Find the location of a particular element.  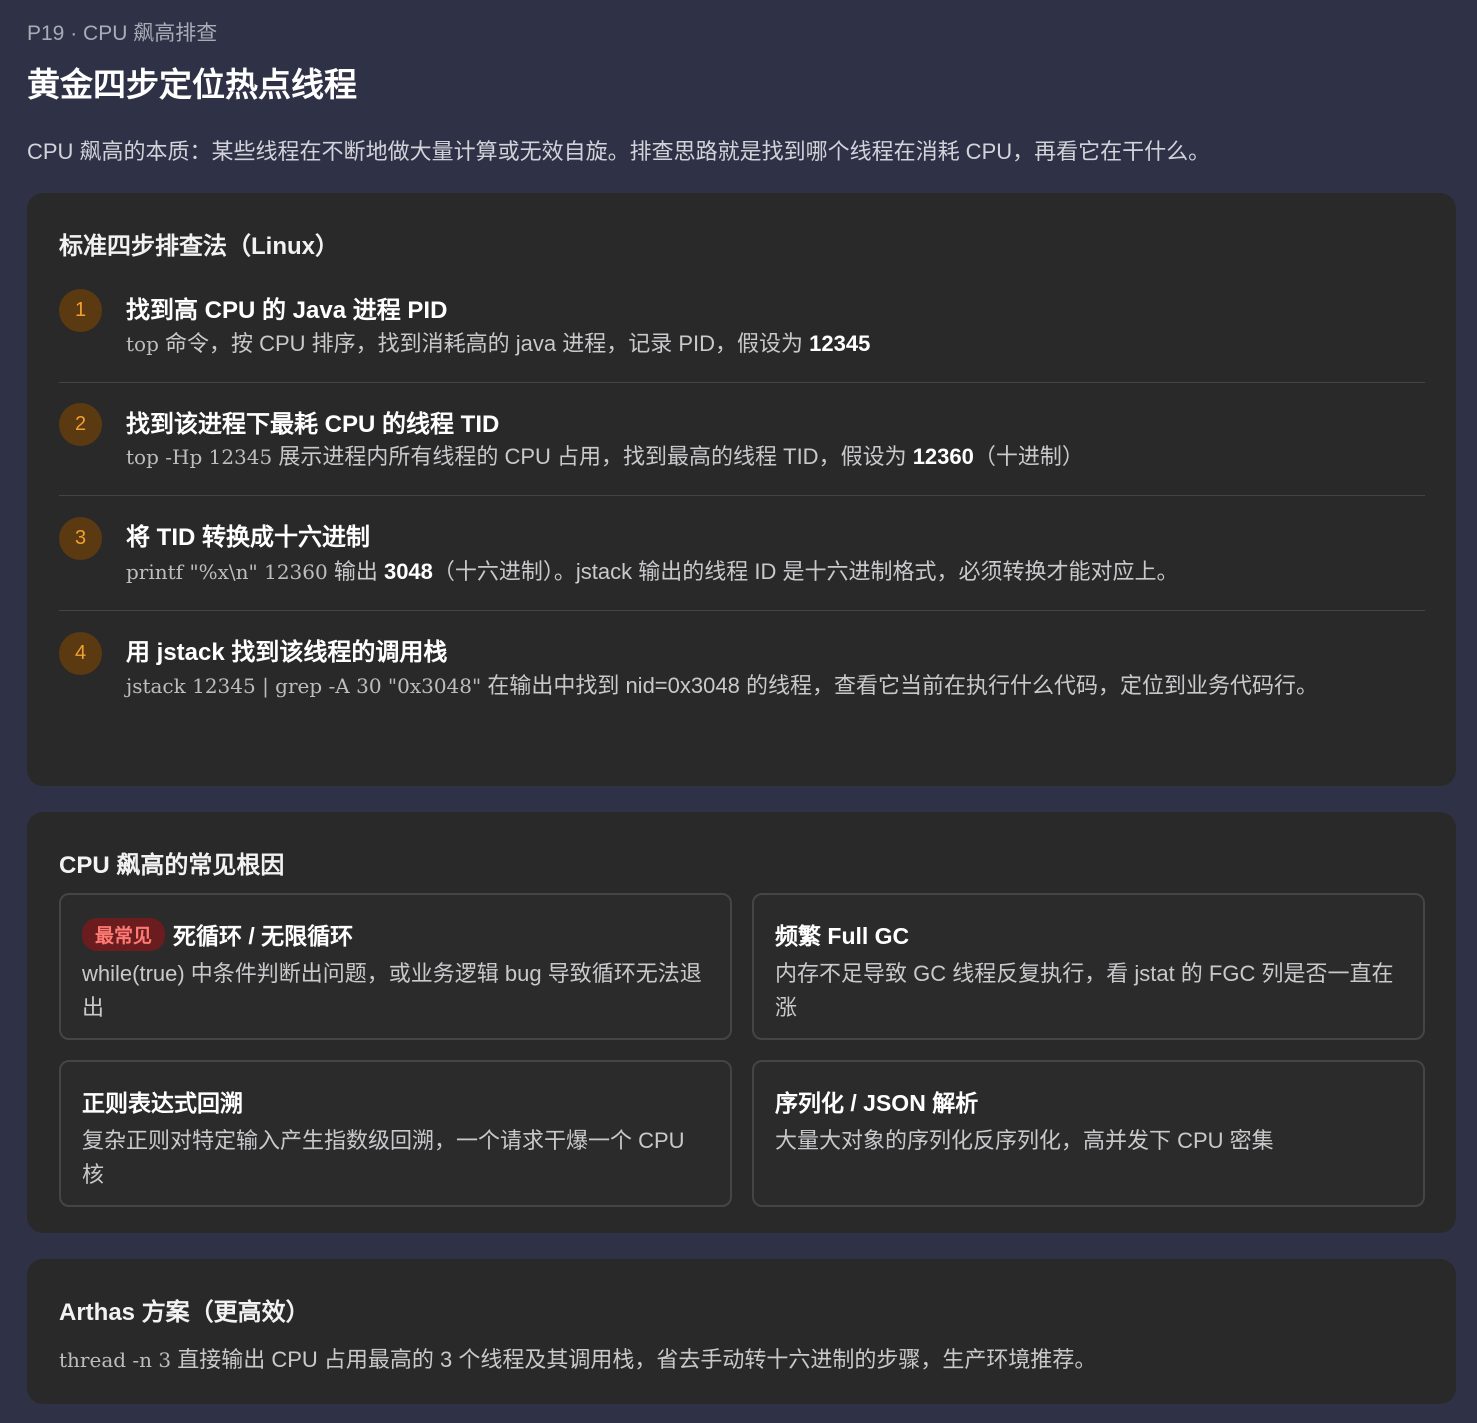

cause-title: 正则表达式回溯 is located at coordinates (162, 1103).